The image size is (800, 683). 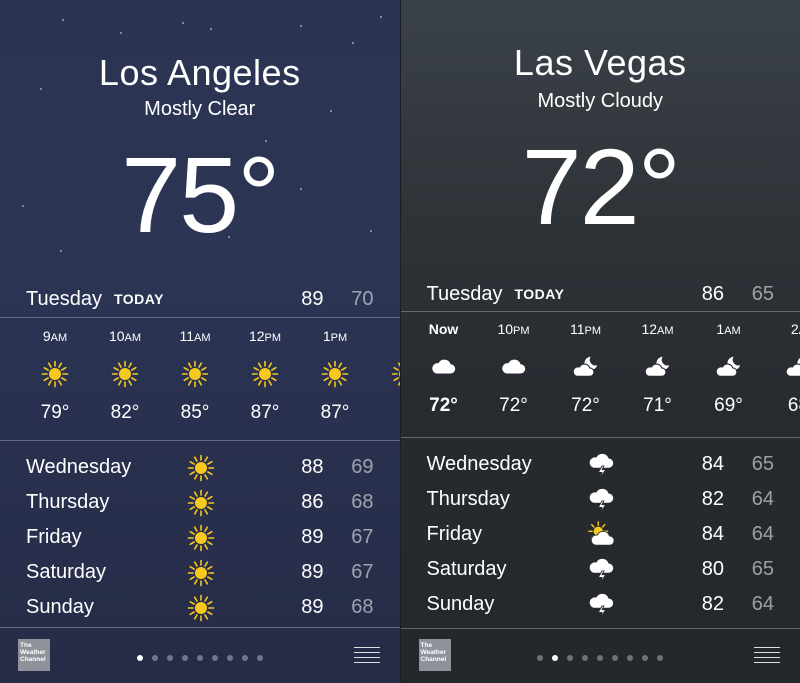 I want to click on daily-high: 84, so click(x=712, y=464).